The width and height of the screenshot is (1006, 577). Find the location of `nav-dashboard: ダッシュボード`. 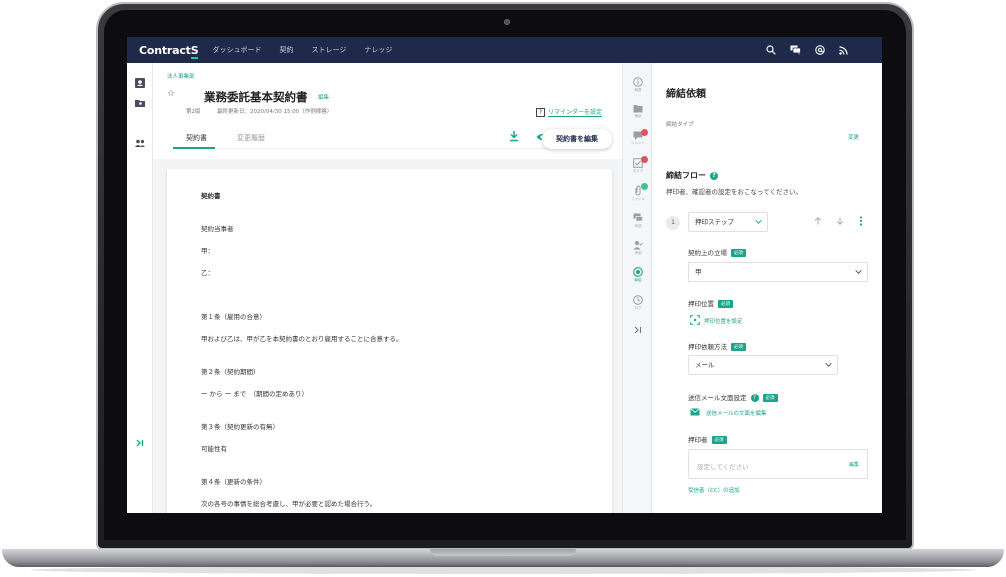

nav-dashboard: ダッシュボード is located at coordinates (236, 50).